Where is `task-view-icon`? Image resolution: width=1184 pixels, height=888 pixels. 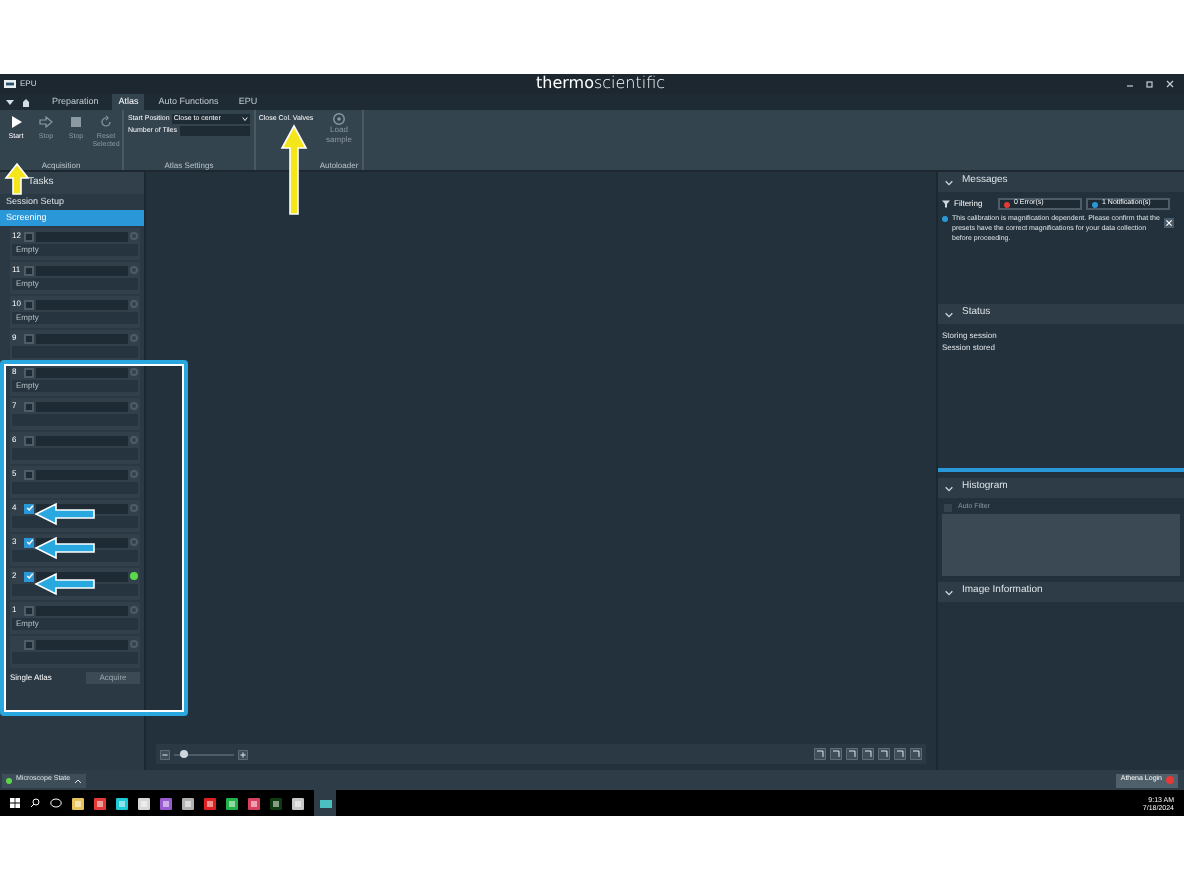
task-view-icon is located at coordinates (56, 803).